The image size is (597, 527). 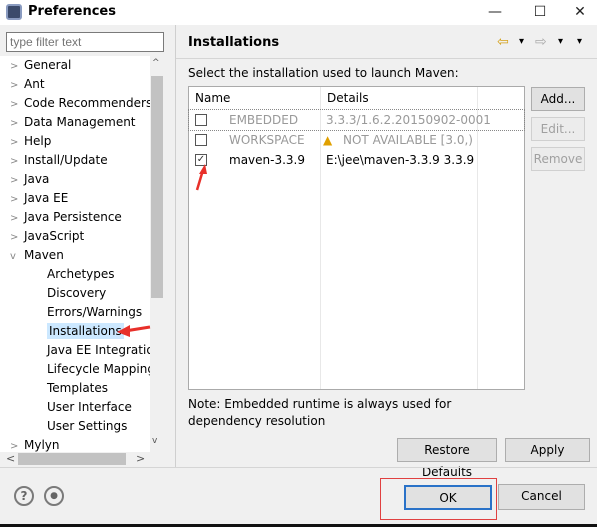 I want to click on tree-item: > Help, so click(x=30, y=141).